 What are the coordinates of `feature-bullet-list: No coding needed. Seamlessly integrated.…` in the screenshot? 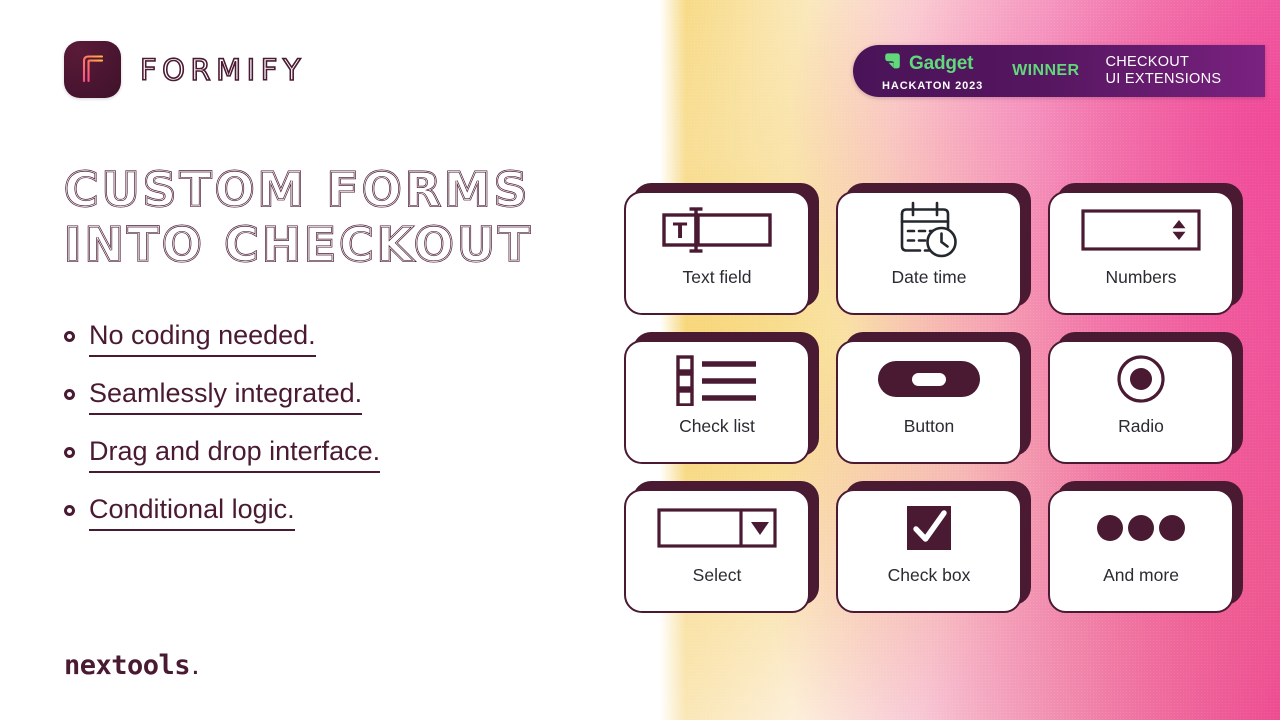 It's located at (344, 434).